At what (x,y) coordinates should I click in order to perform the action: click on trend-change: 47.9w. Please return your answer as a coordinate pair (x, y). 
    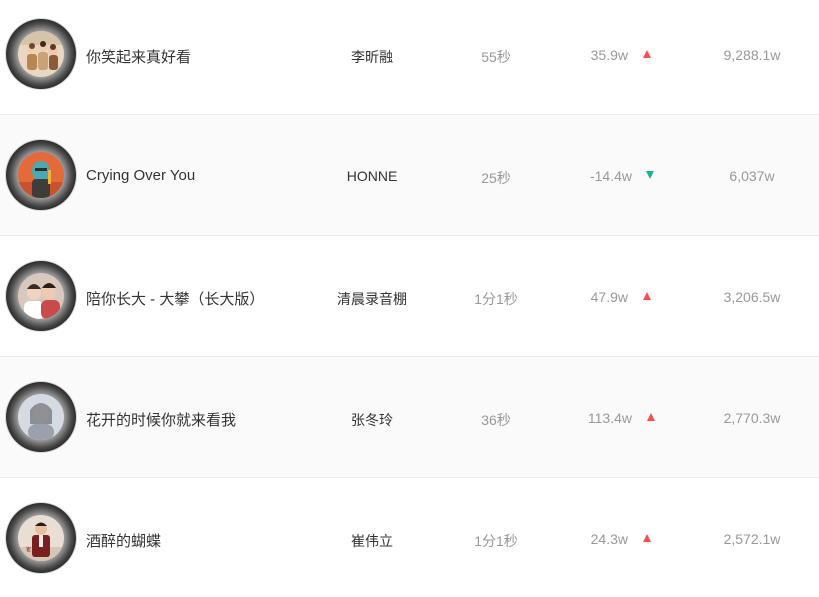
    Looking at the image, I should click on (609, 297).